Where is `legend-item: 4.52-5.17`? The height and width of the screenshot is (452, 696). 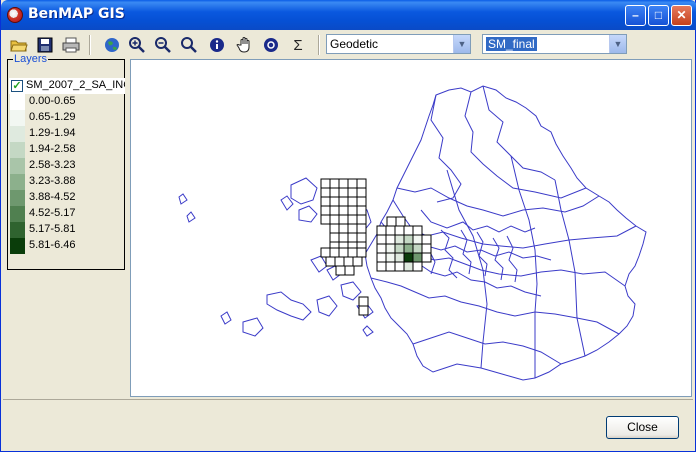 legend-item: 4.52-5.17 is located at coordinates (67, 214).